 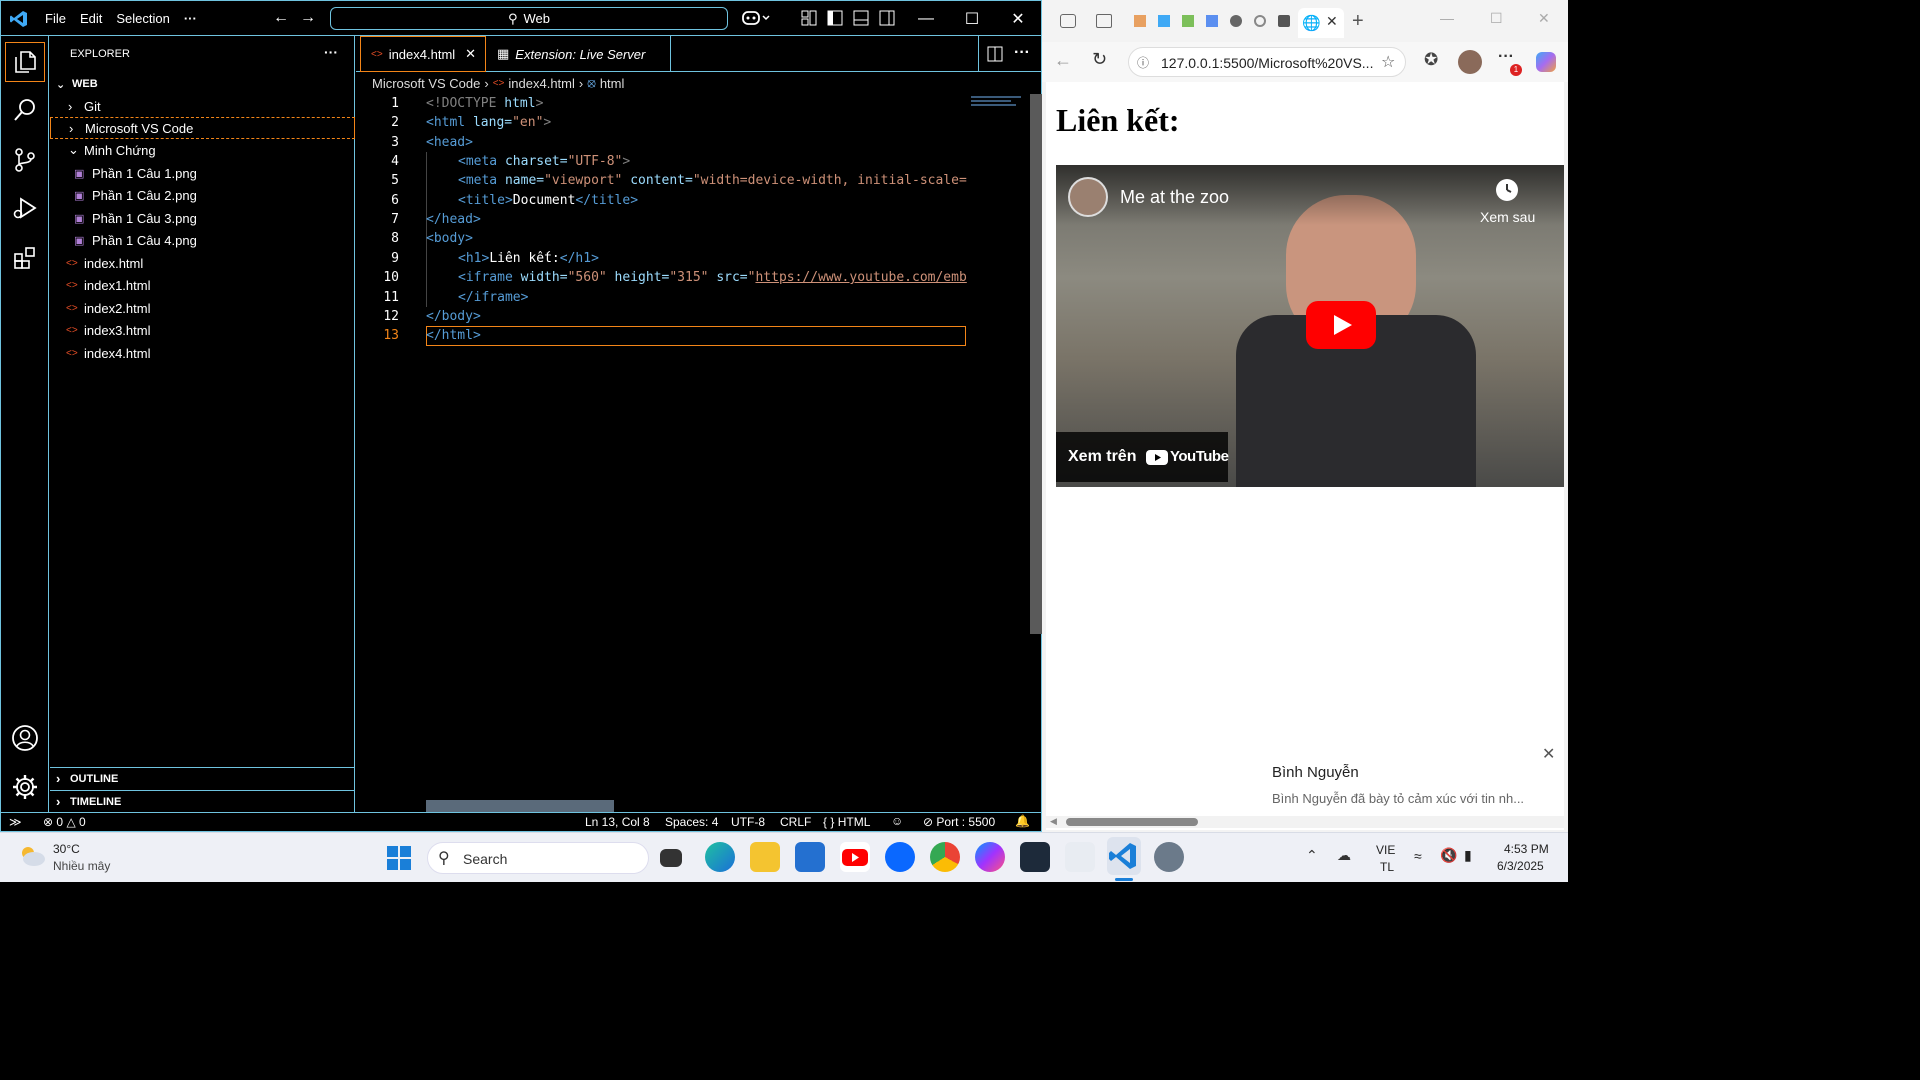 What do you see at coordinates (25, 62) in the screenshot?
I see `explorer-icon` at bounding box center [25, 62].